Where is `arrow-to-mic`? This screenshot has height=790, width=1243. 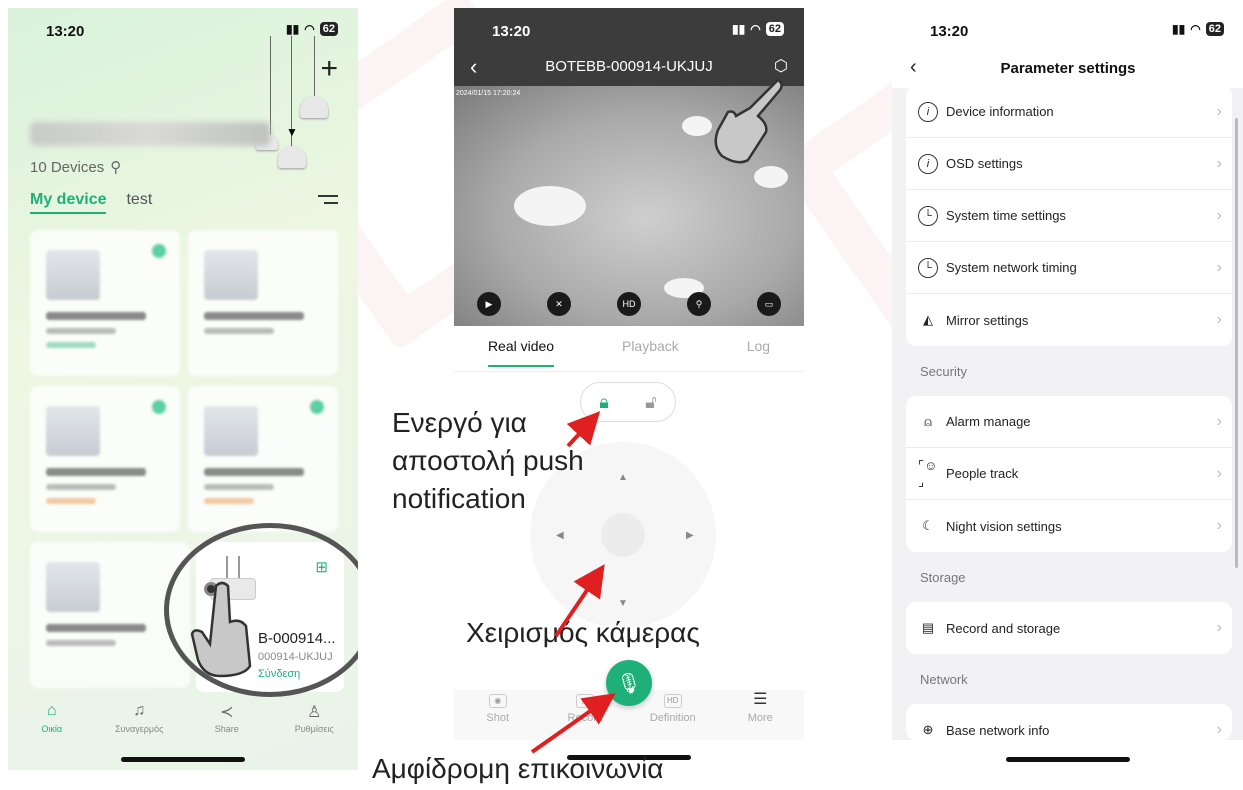 arrow-to-mic is located at coordinates (573, 723).